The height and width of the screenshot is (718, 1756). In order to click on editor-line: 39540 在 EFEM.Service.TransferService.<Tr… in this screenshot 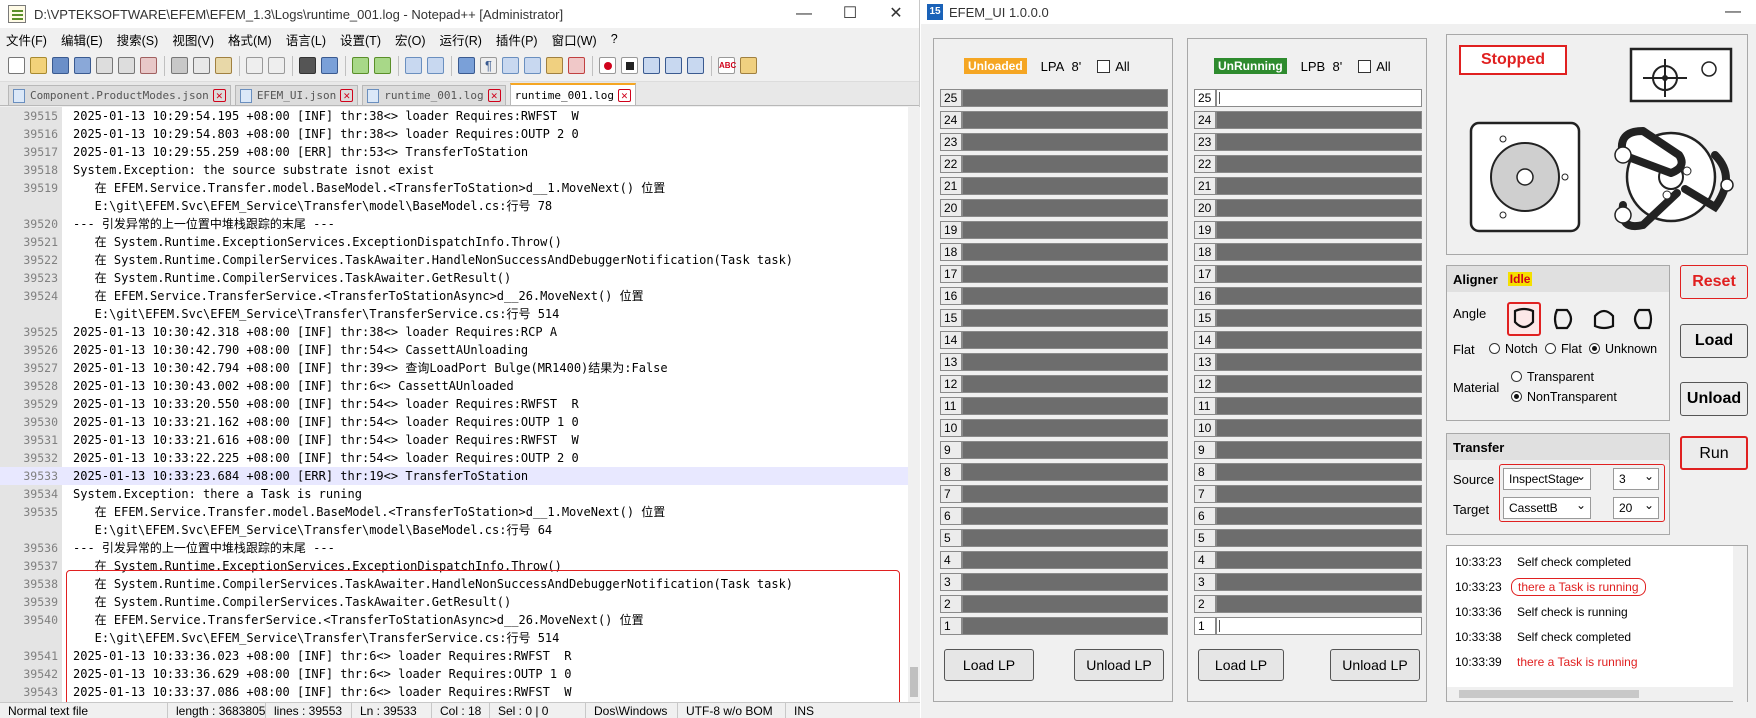, I will do `click(454, 620)`.